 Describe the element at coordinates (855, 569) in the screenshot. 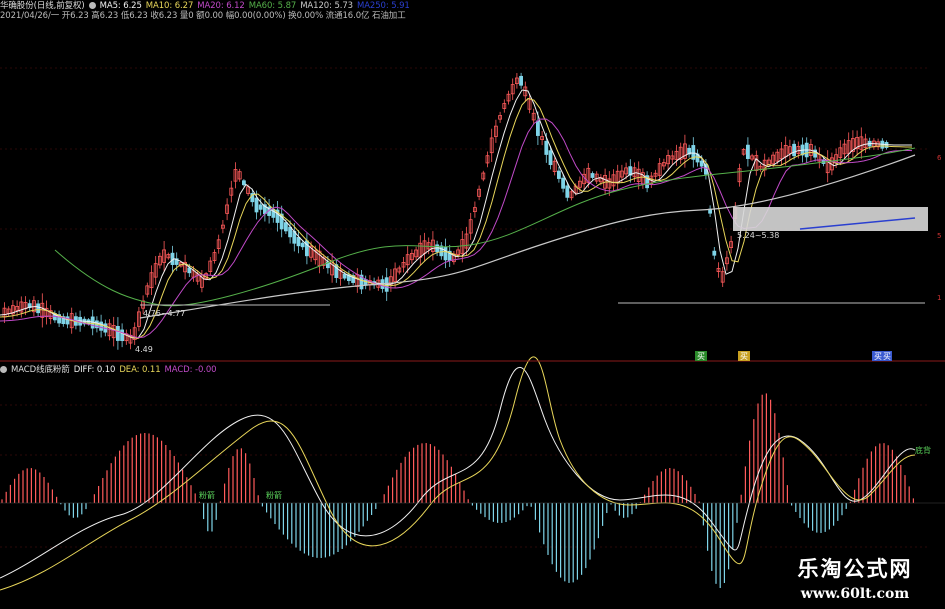

I see `watermark-title: 乐淘公式网` at that location.